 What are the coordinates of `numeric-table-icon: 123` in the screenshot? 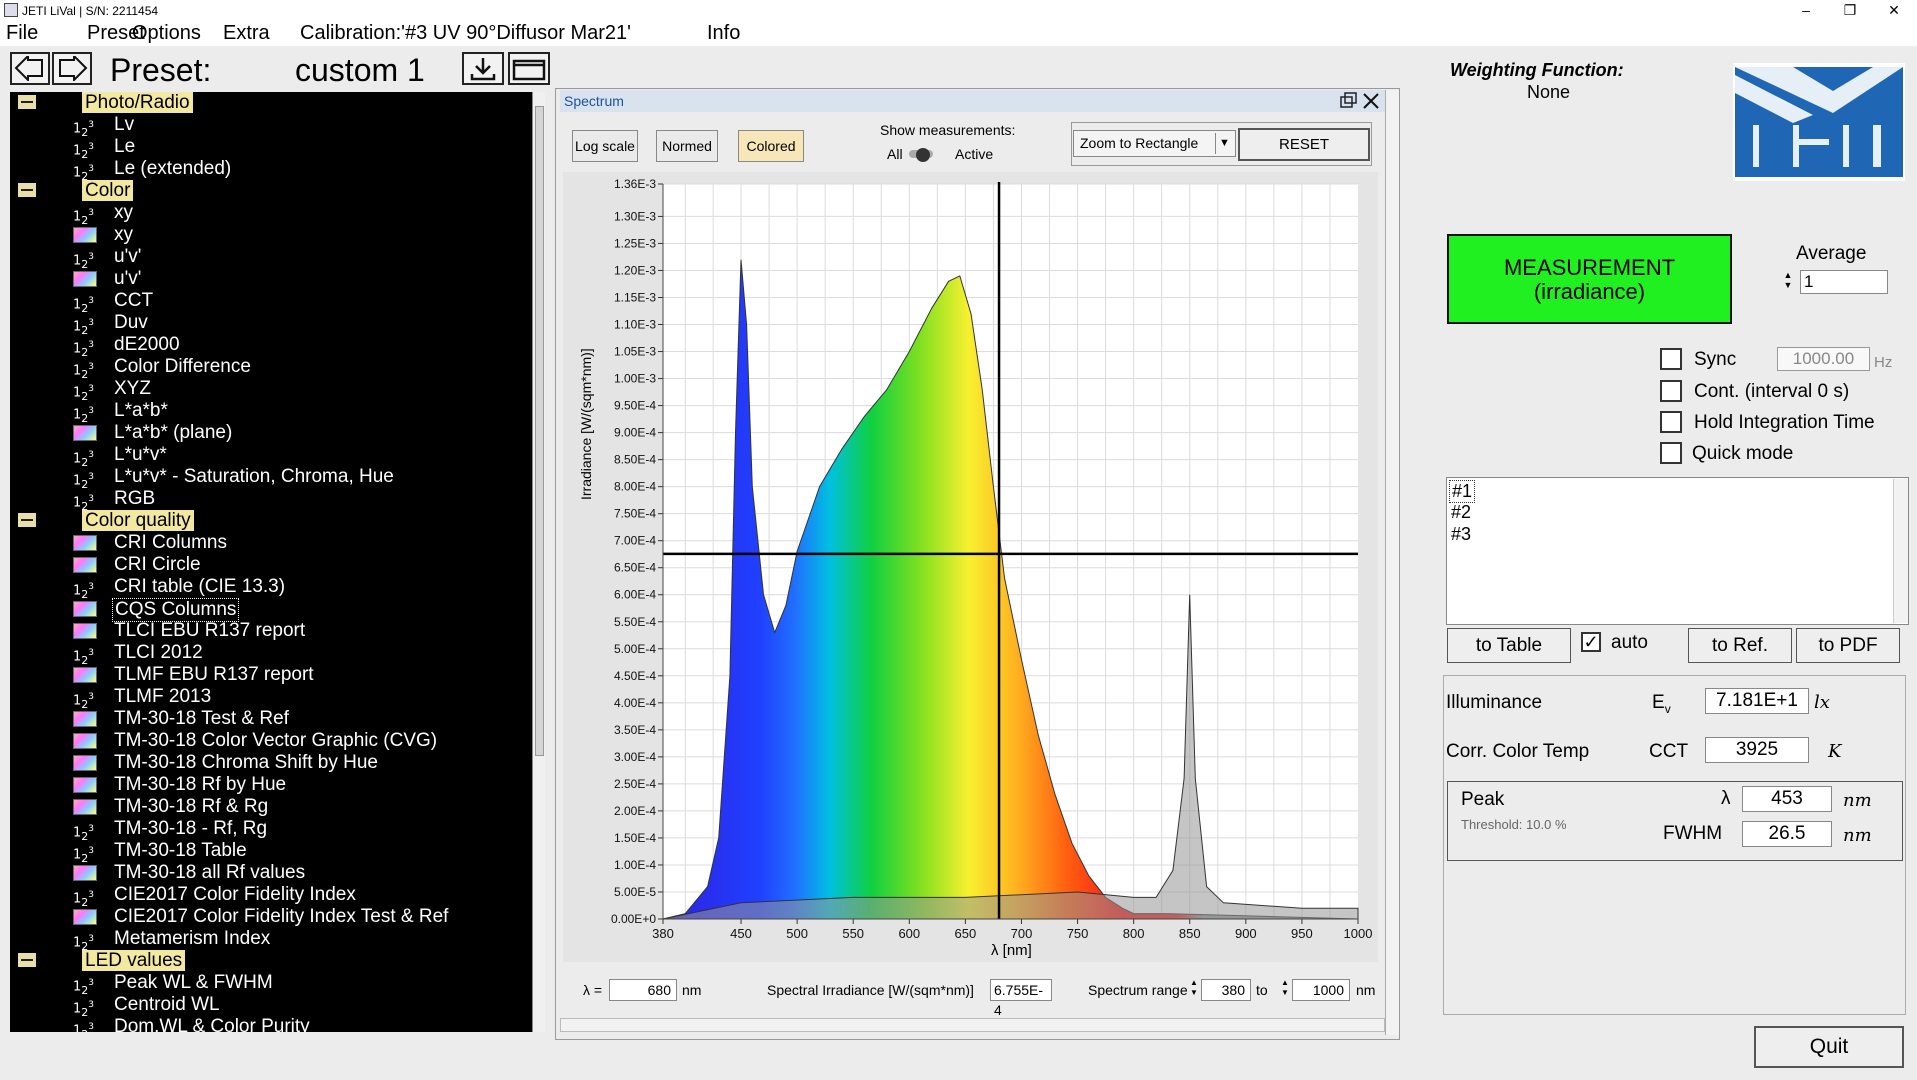 It's located at (84, 657).